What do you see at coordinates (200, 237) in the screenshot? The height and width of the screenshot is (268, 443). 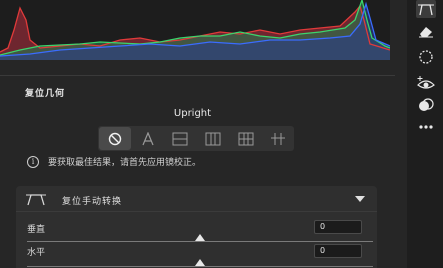 I see `vertical-slider-thumb` at bounding box center [200, 237].